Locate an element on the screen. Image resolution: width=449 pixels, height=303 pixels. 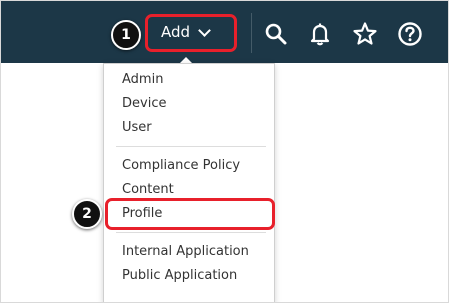
add-button-label: Add is located at coordinates (176, 32).